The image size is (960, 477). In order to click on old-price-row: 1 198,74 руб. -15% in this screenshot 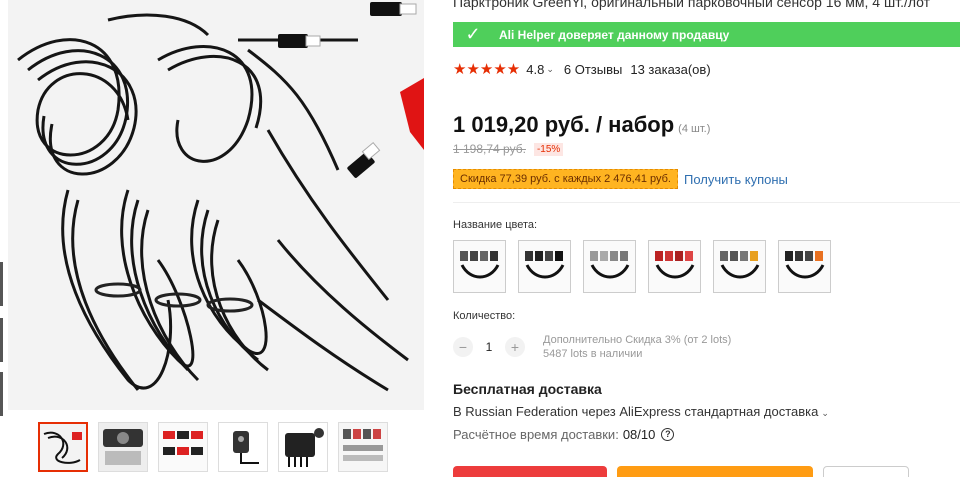, I will do `click(508, 149)`.